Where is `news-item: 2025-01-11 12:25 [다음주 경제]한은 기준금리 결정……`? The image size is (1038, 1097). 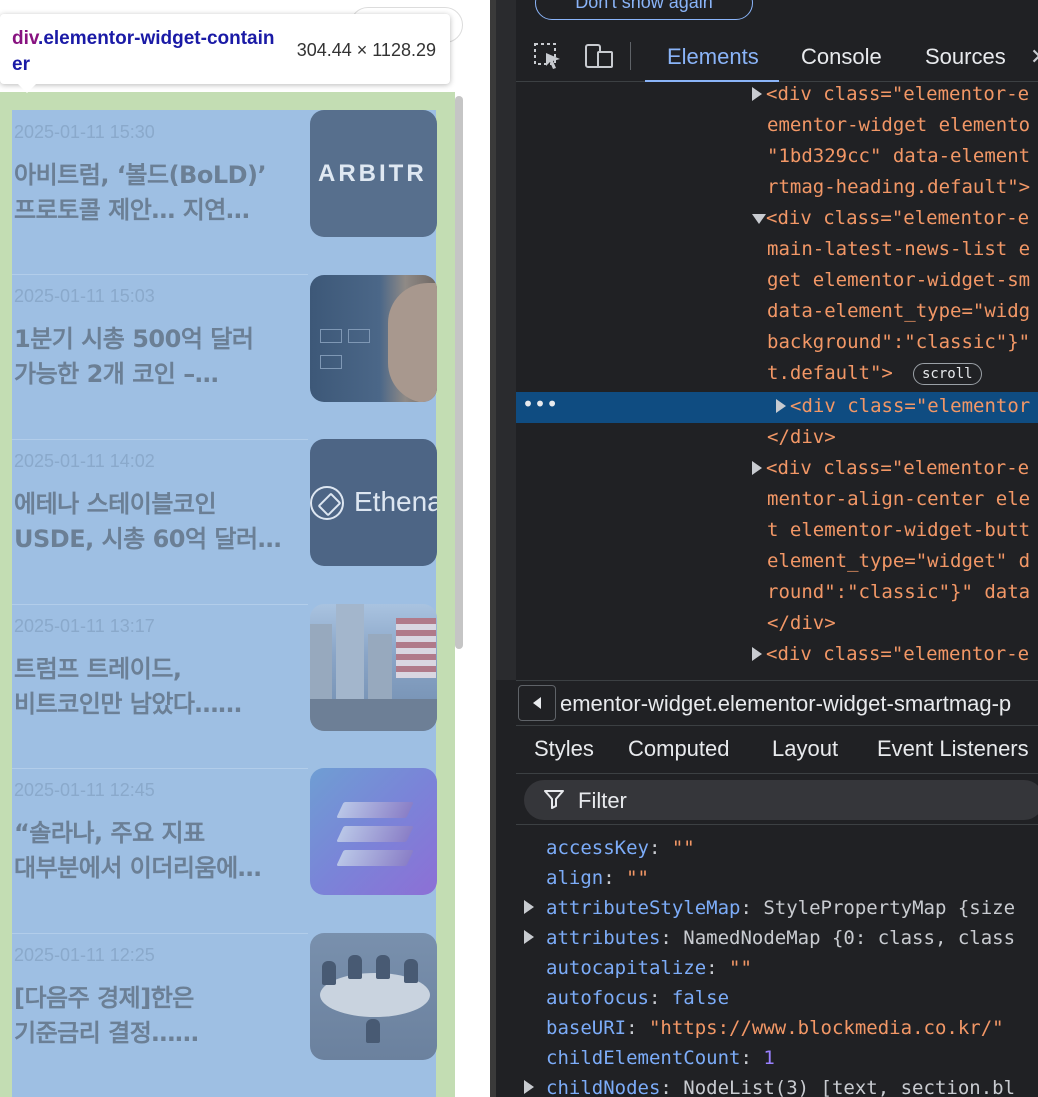 news-item: 2025-01-11 12:25 [다음주 경제]한은 기준금리 결정…… is located at coordinates (224, 1015).